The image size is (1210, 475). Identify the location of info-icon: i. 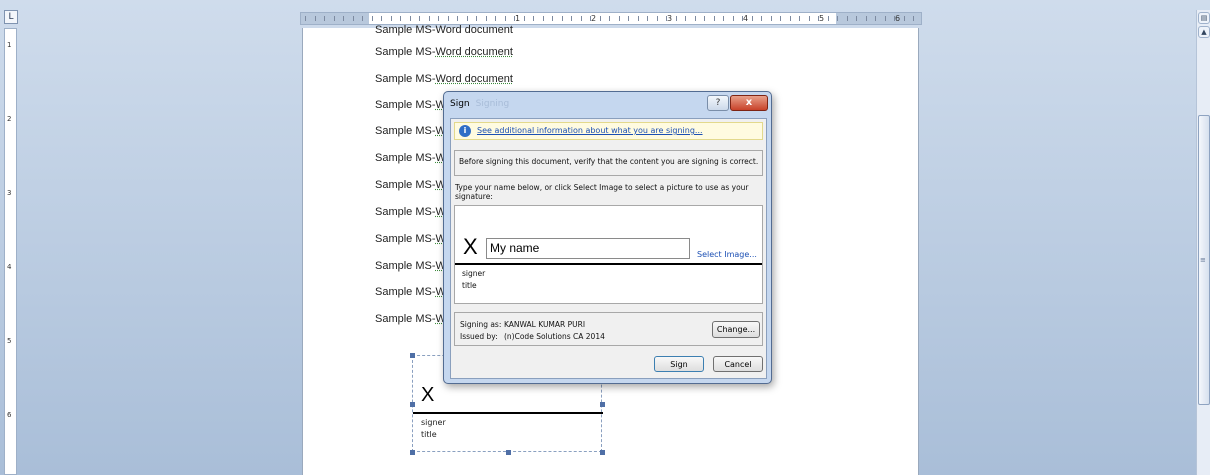
(465, 131).